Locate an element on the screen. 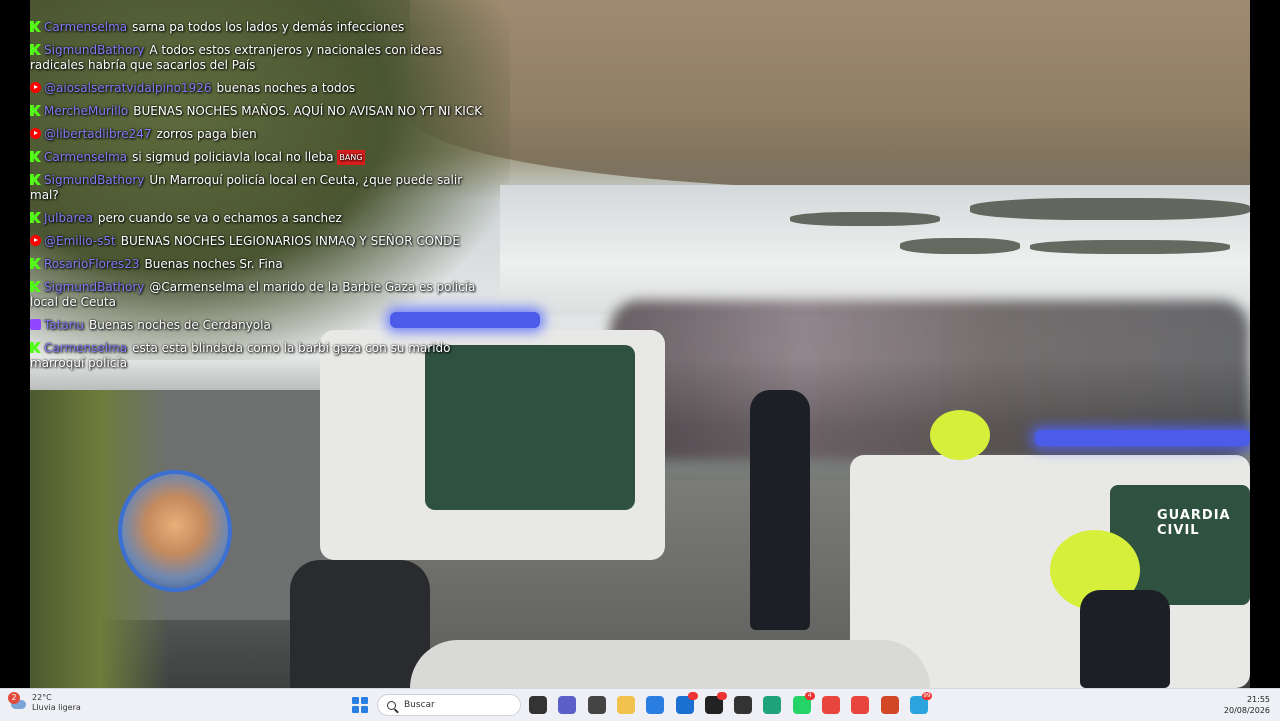  safety-vest is located at coordinates (960, 435).